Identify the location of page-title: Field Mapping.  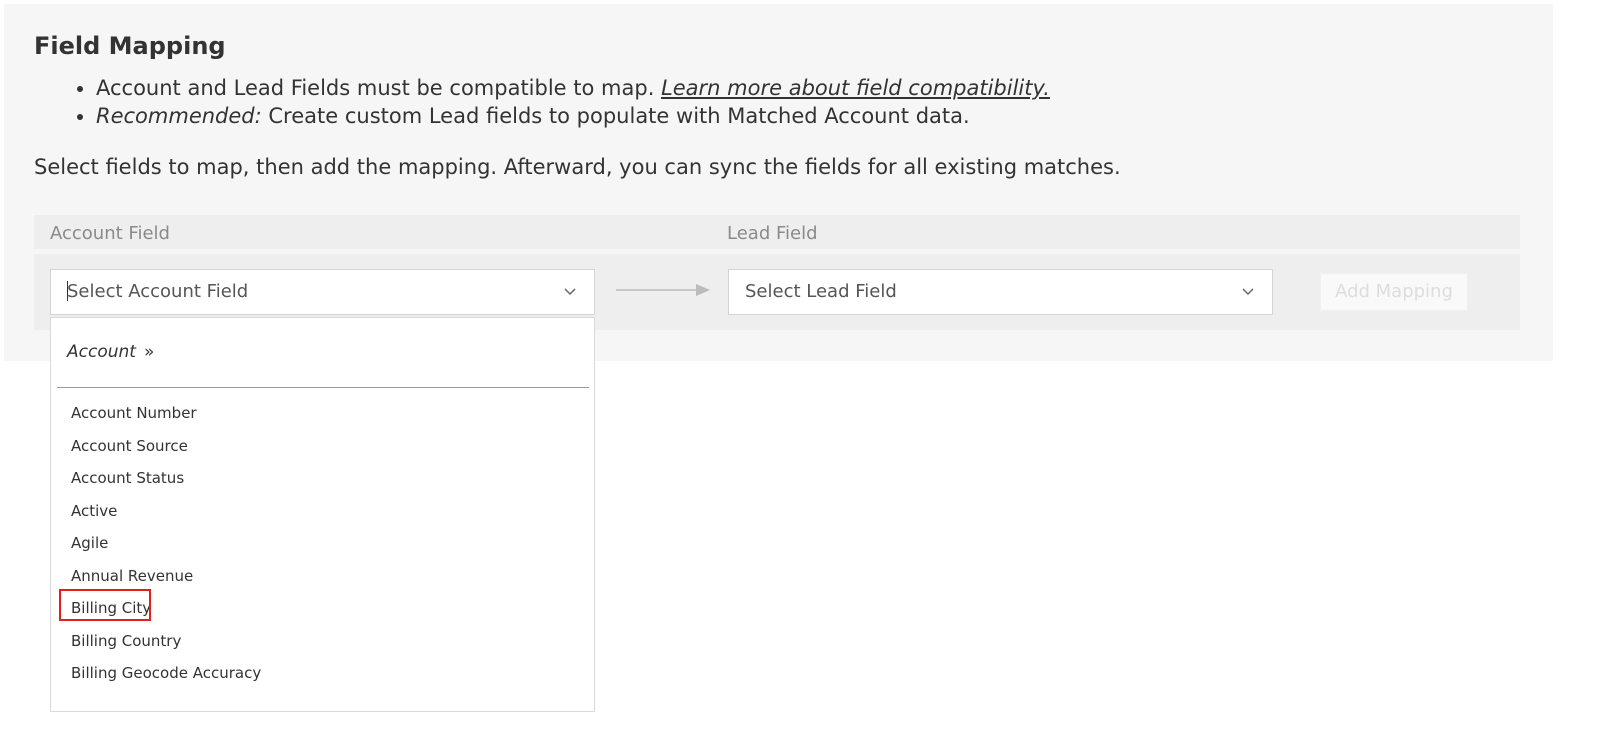
(130, 46).